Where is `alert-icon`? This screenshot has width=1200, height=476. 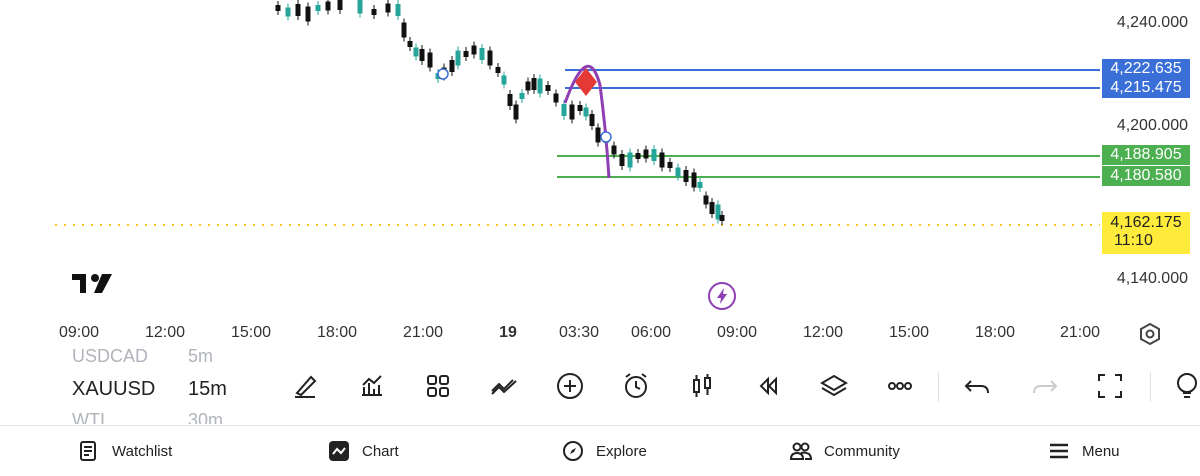
alert-icon is located at coordinates (636, 386).